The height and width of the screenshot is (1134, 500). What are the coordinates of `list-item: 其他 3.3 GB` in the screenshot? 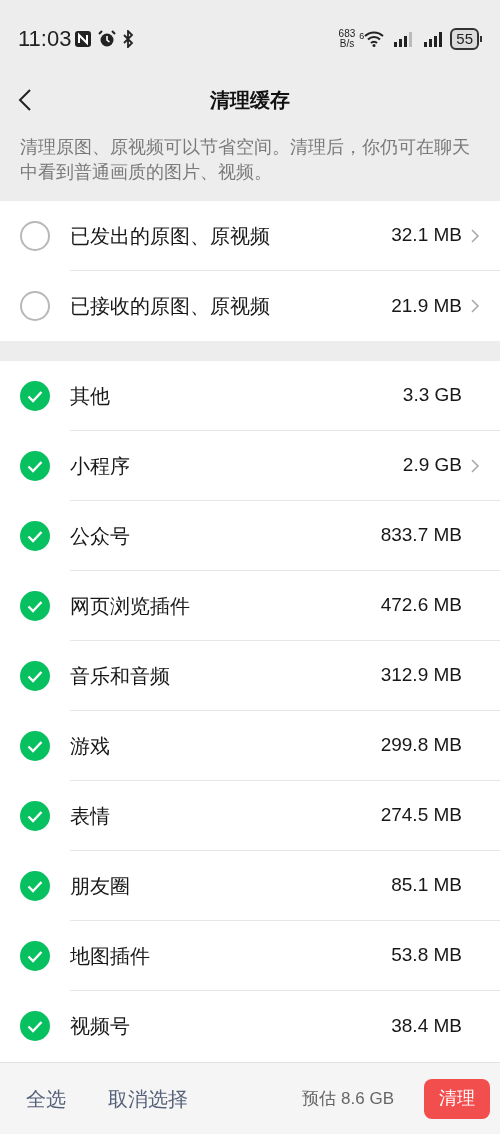 It's located at (250, 396).